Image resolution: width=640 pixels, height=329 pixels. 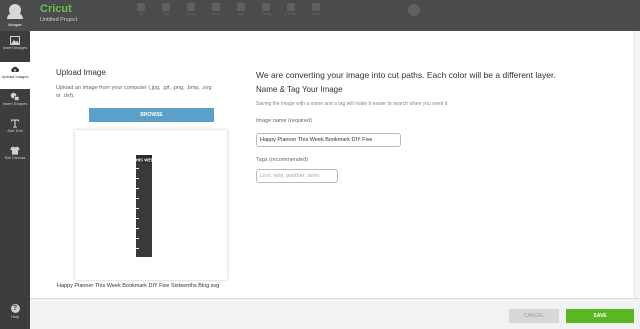 What do you see at coordinates (297, 176) in the screenshot?
I see `tags-input` at bounding box center [297, 176].